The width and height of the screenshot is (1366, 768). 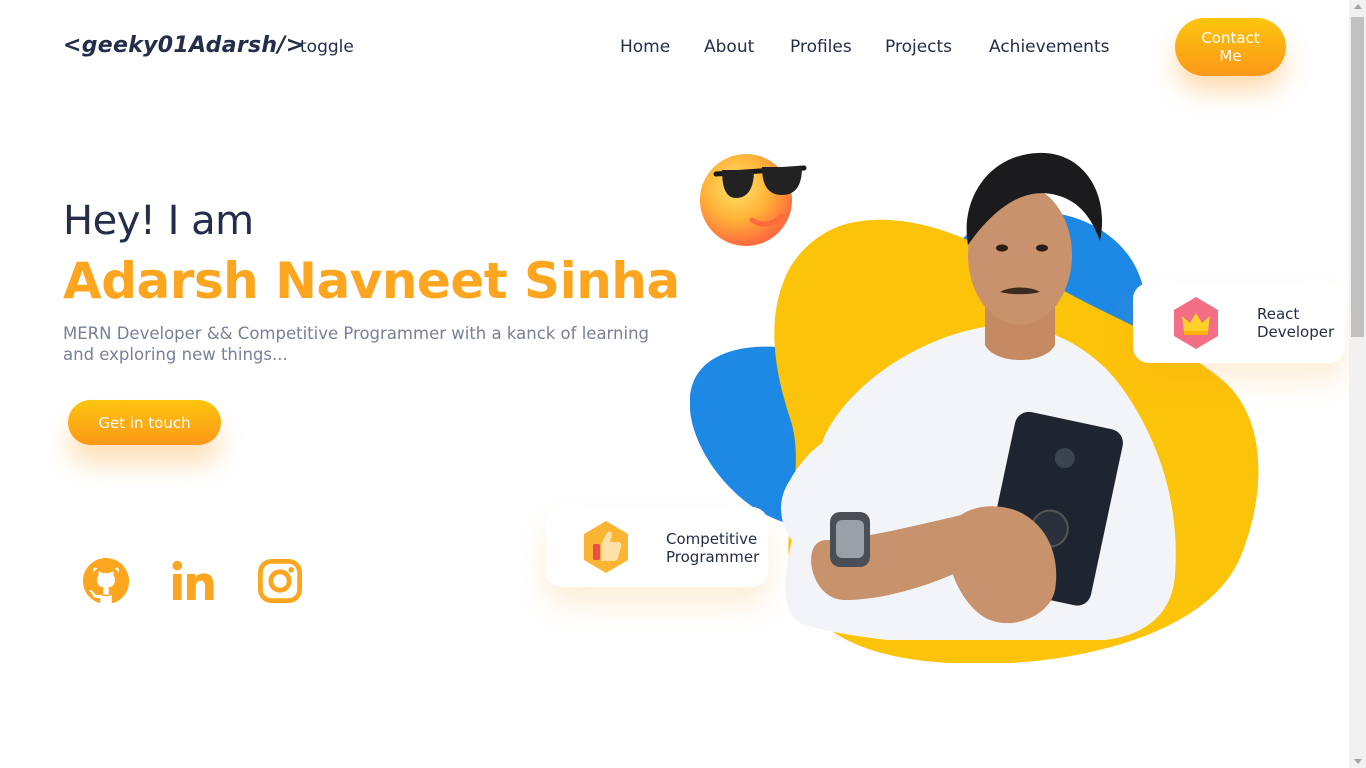 I want to click on react-badge-line1: React, so click(x=1278, y=314).